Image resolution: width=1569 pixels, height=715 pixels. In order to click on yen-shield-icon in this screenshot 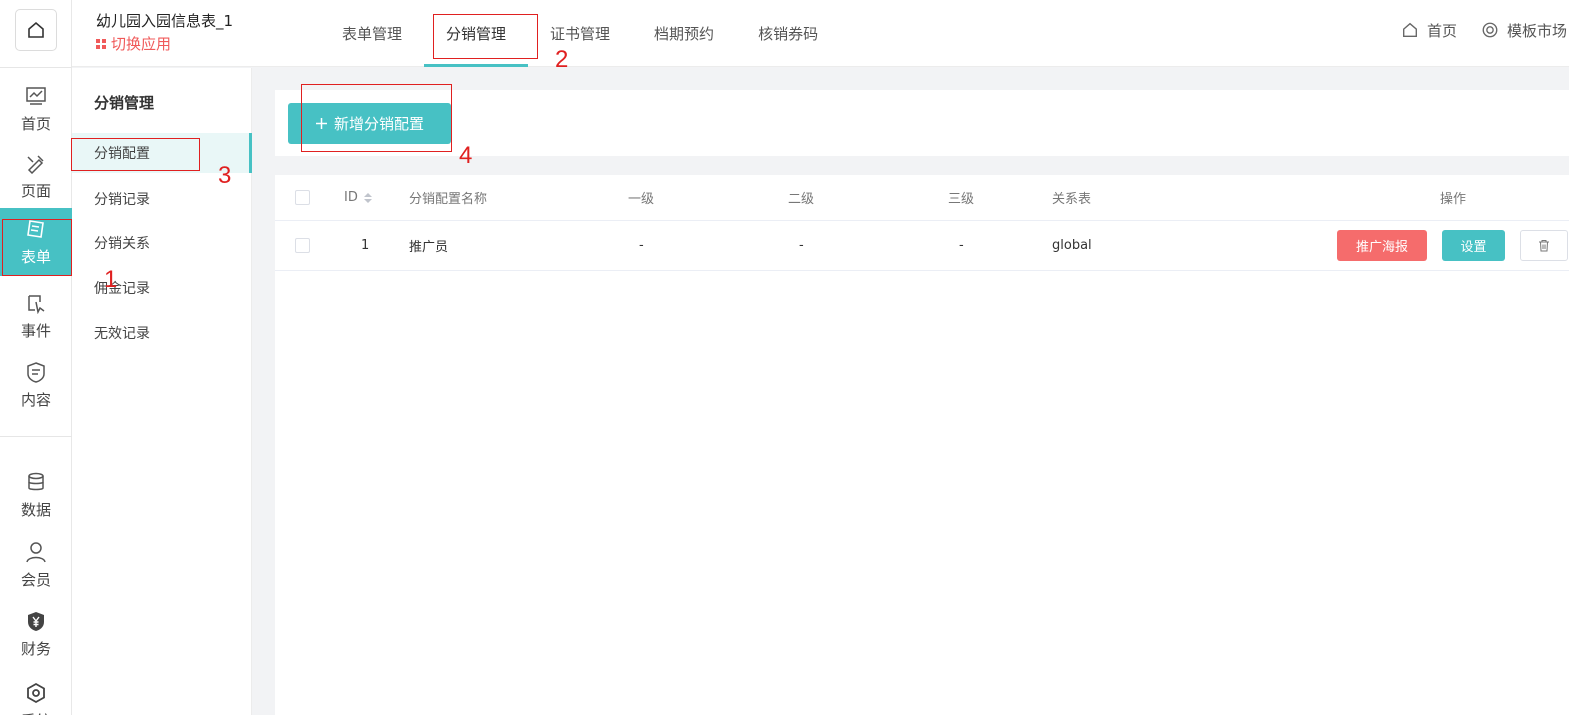, I will do `click(36, 621)`.